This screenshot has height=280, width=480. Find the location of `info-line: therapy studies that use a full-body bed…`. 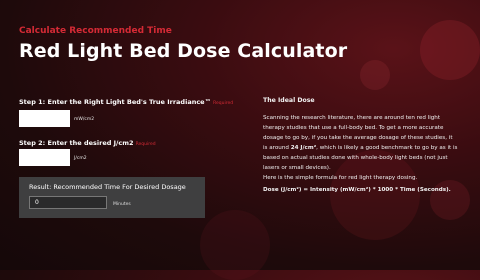

info-line: therapy studies that use a full-body bed… is located at coordinates (353, 128).